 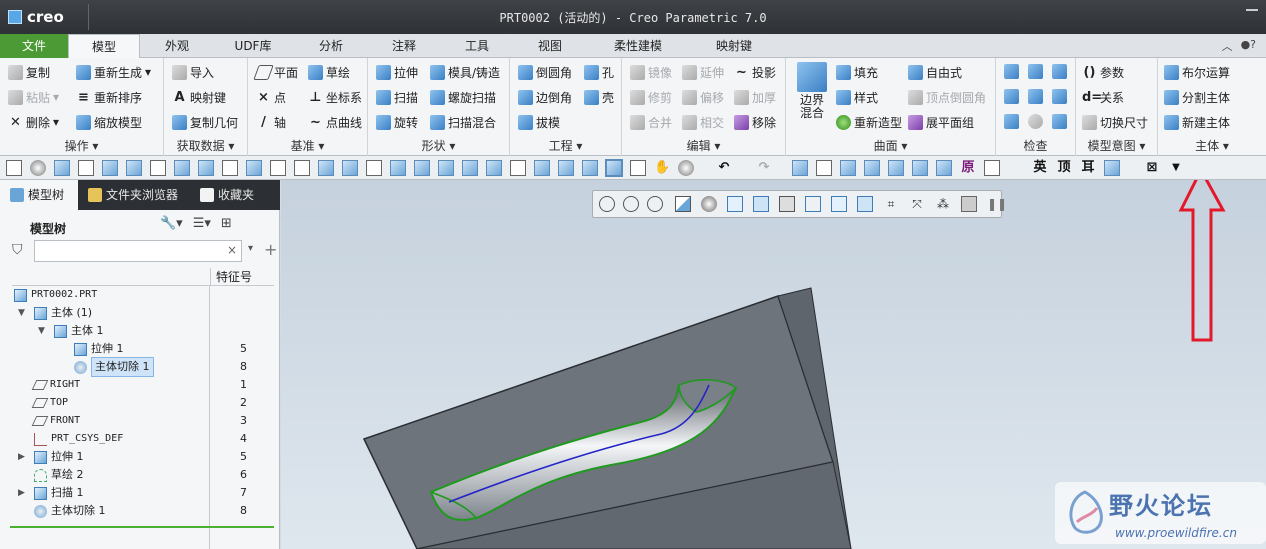 I want to click on window-close-icon, so click(x=824, y=168).